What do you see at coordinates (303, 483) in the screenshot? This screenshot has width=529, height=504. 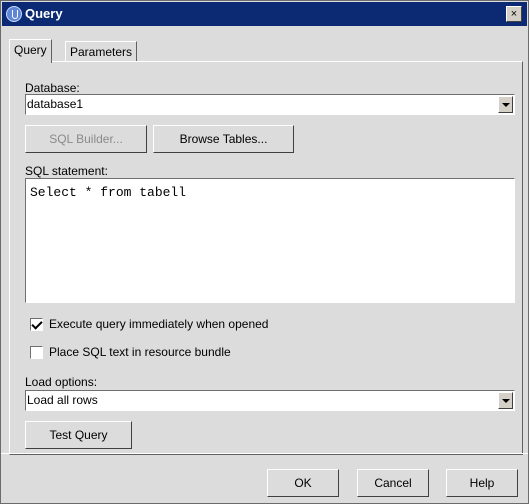 I see `ok-button: OK` at bounding box center [303, 483].